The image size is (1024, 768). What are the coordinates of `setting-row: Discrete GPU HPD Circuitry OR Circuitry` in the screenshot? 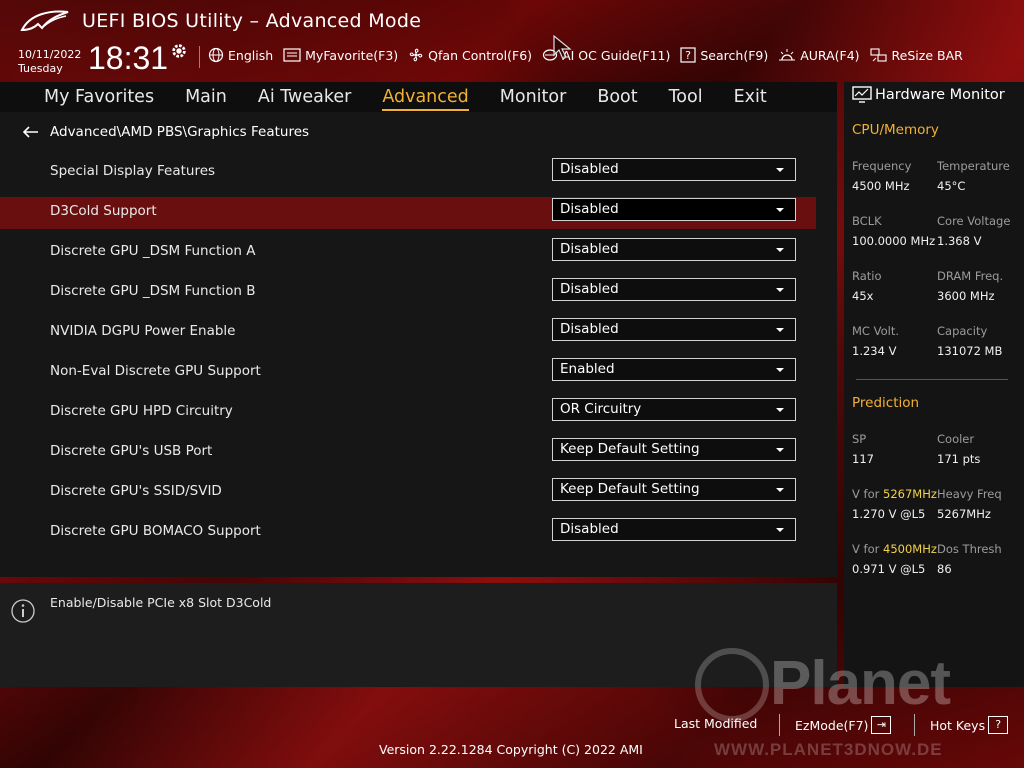 It's located at (408, 413).